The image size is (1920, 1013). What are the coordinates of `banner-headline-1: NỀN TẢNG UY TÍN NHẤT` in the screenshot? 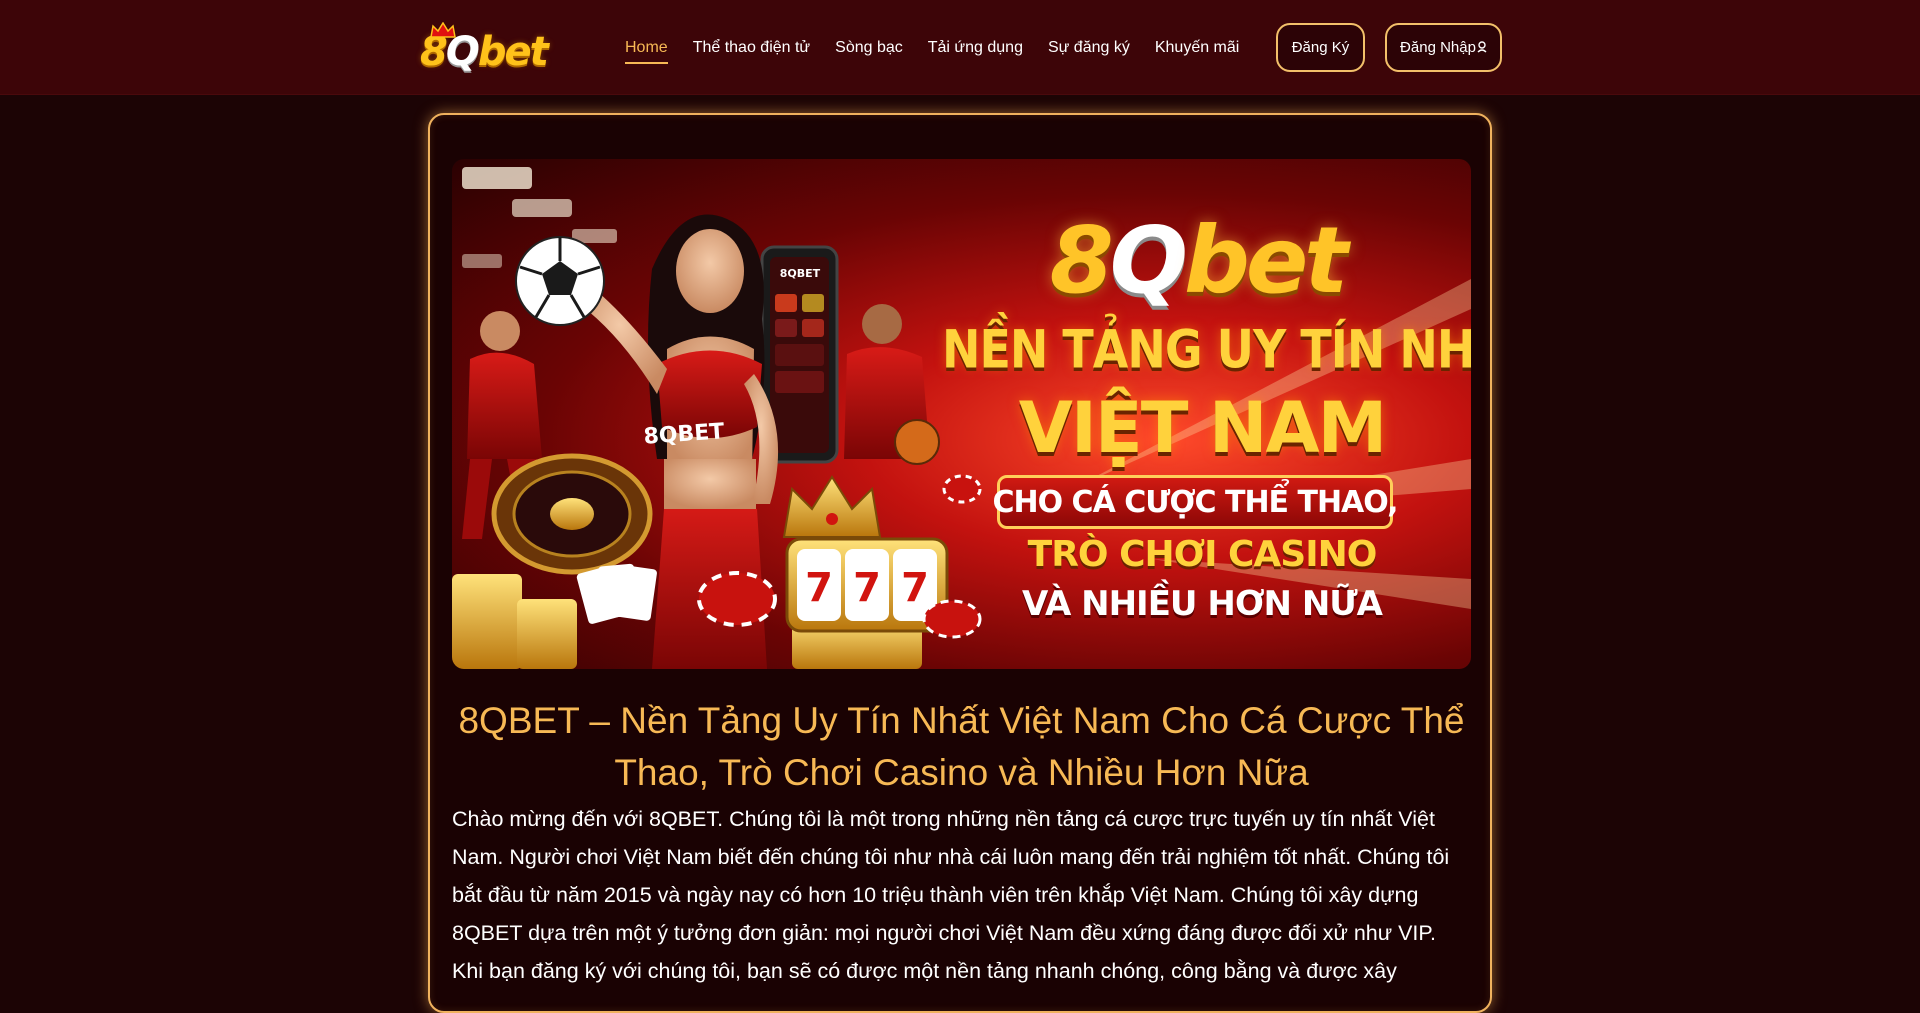 It's located at (1206, 349).